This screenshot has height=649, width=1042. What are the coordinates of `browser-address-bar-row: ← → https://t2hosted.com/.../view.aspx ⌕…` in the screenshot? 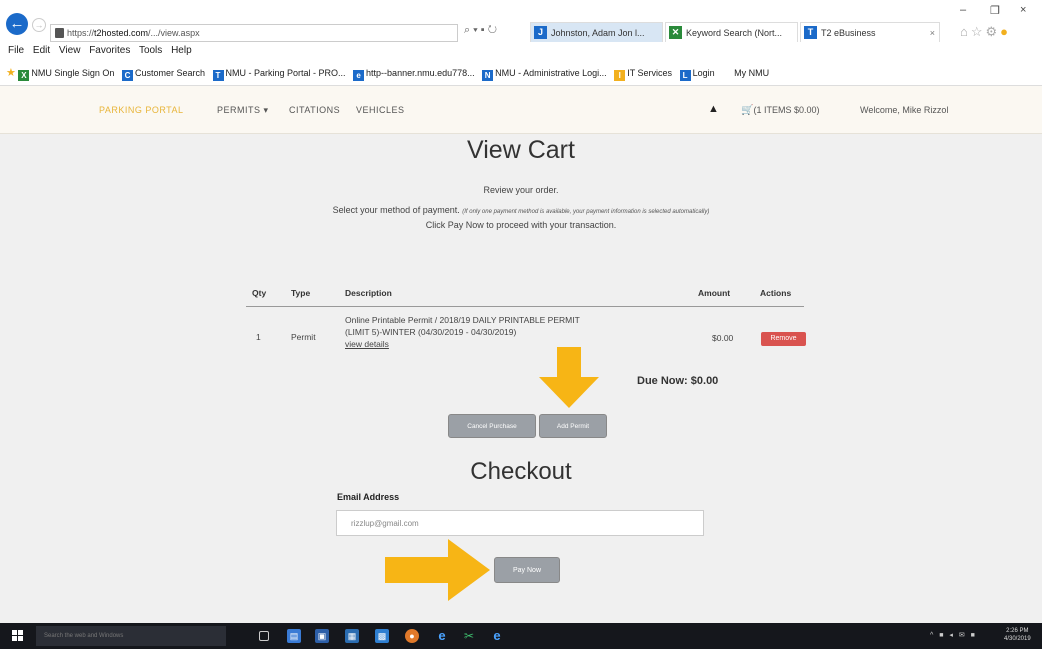 It's located at (521, 21).